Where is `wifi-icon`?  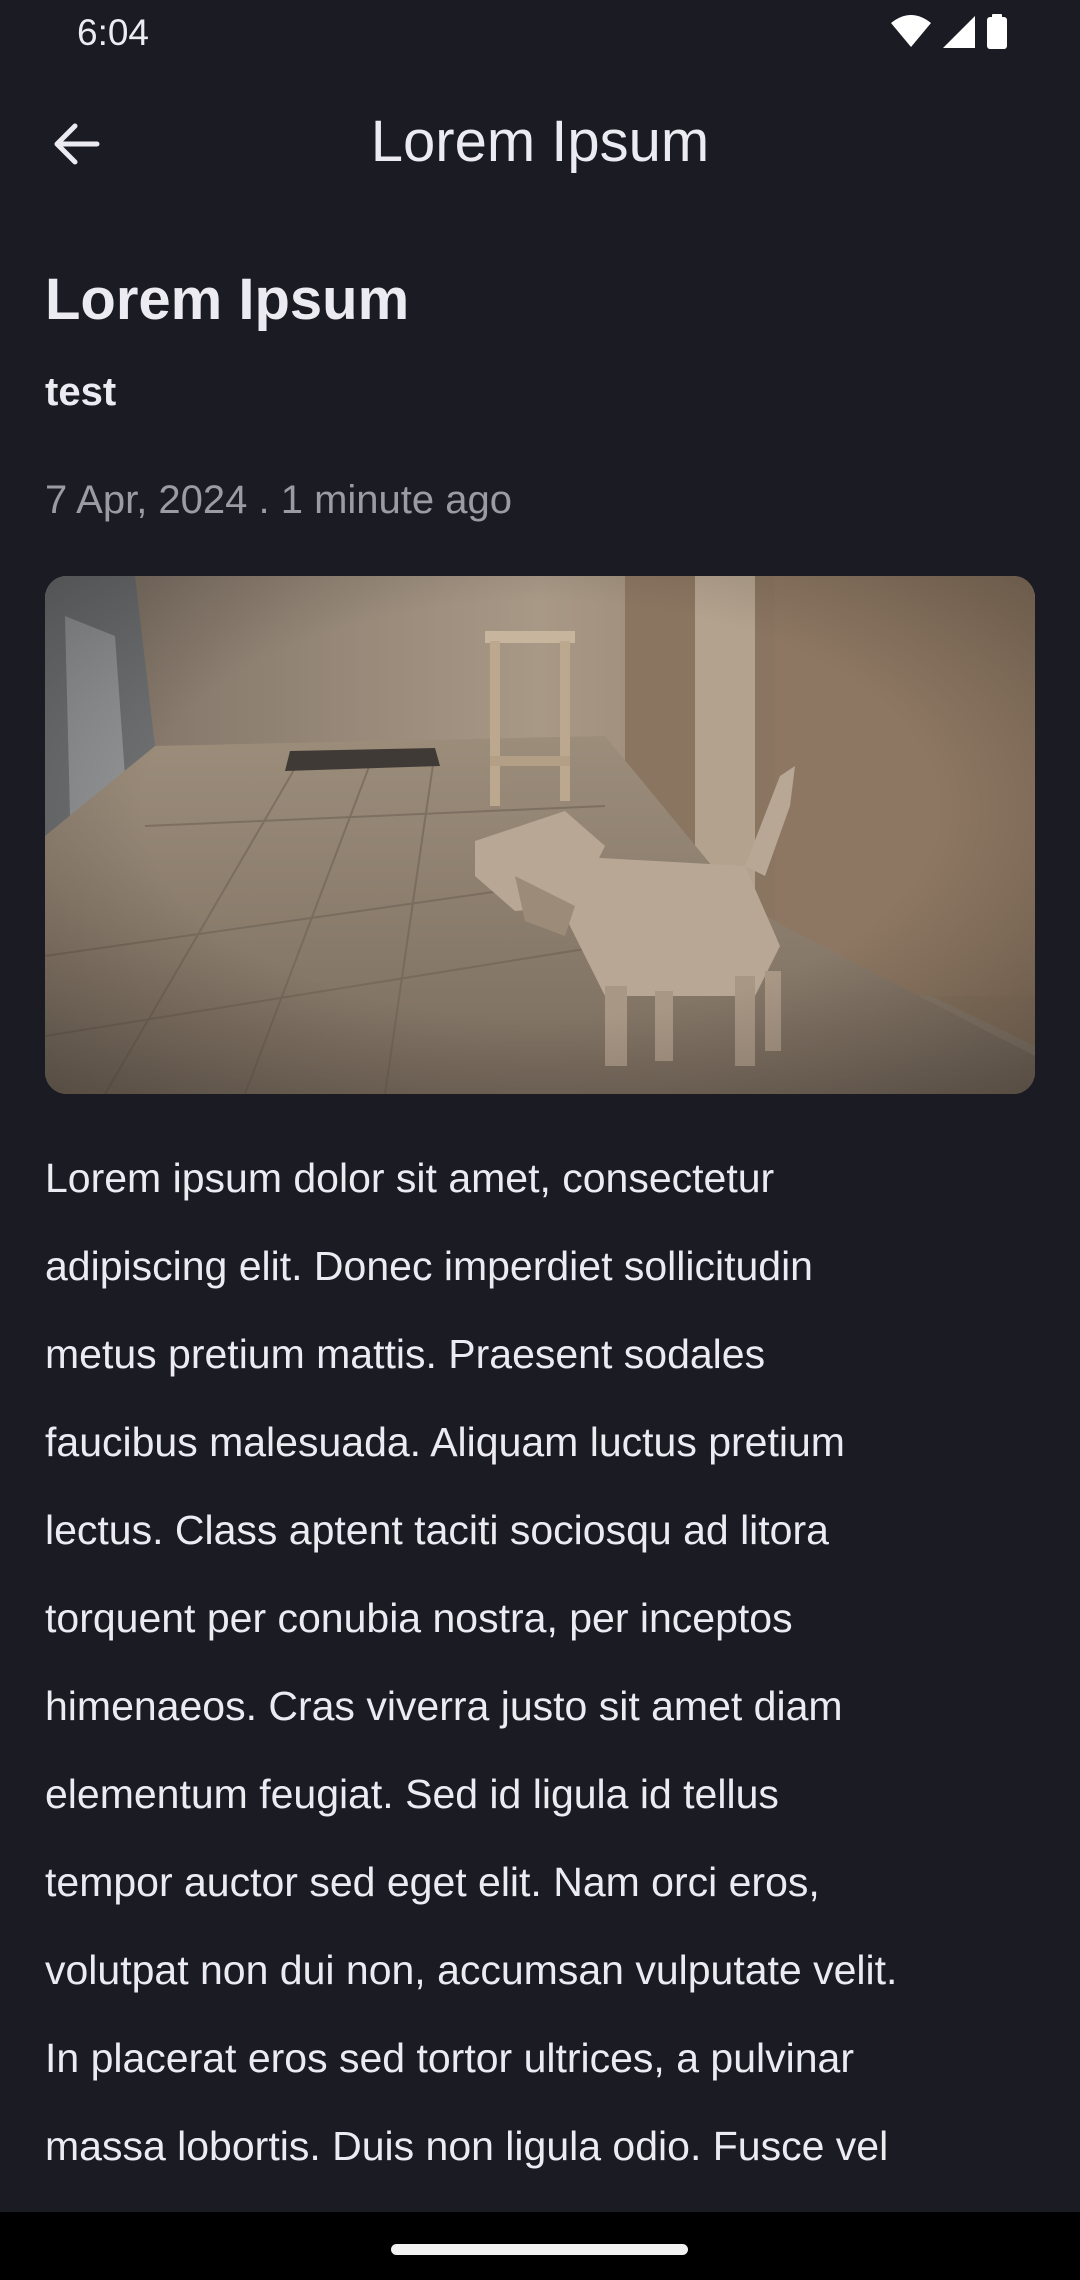 wifi-icon is located at coordinates (911, 34).